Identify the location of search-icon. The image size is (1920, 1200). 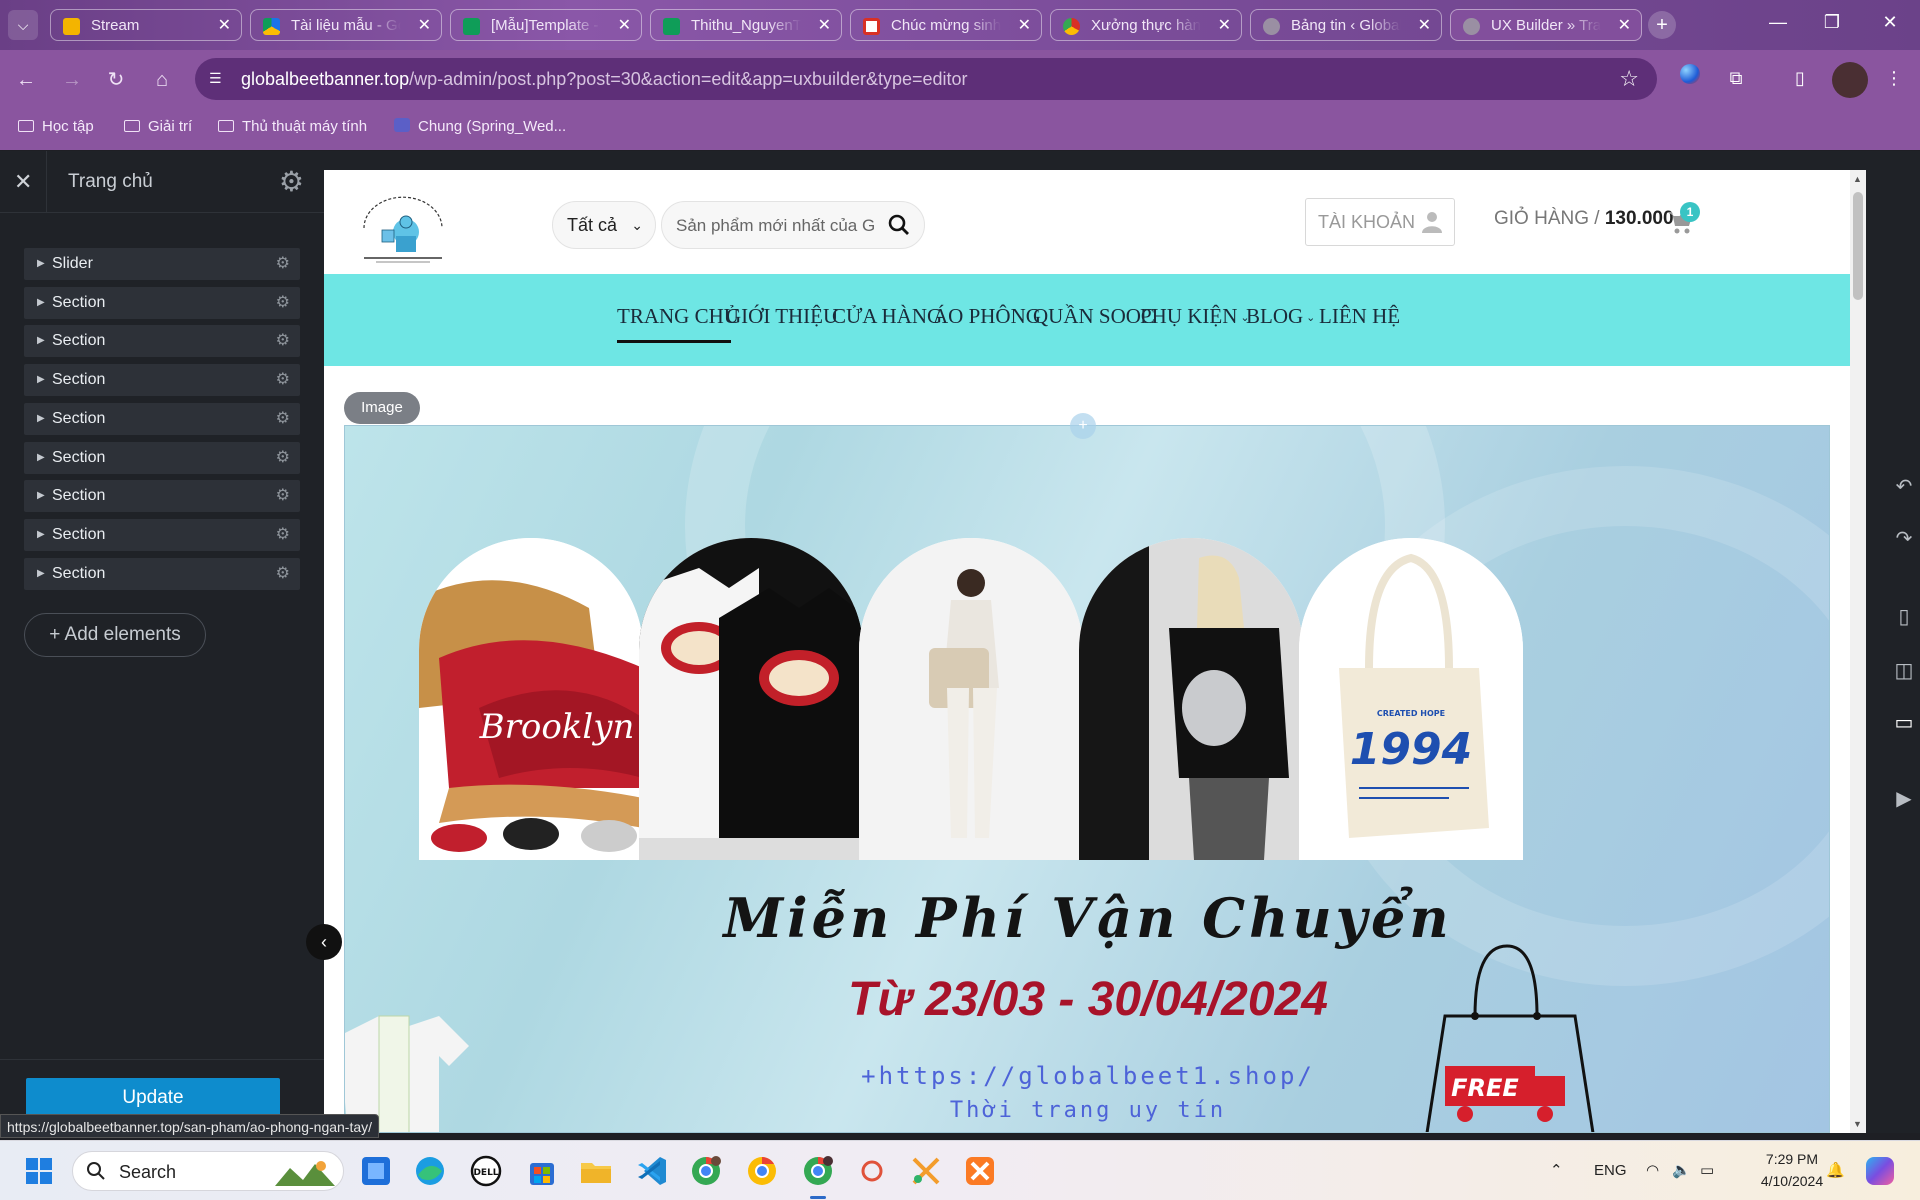
(899, 225).